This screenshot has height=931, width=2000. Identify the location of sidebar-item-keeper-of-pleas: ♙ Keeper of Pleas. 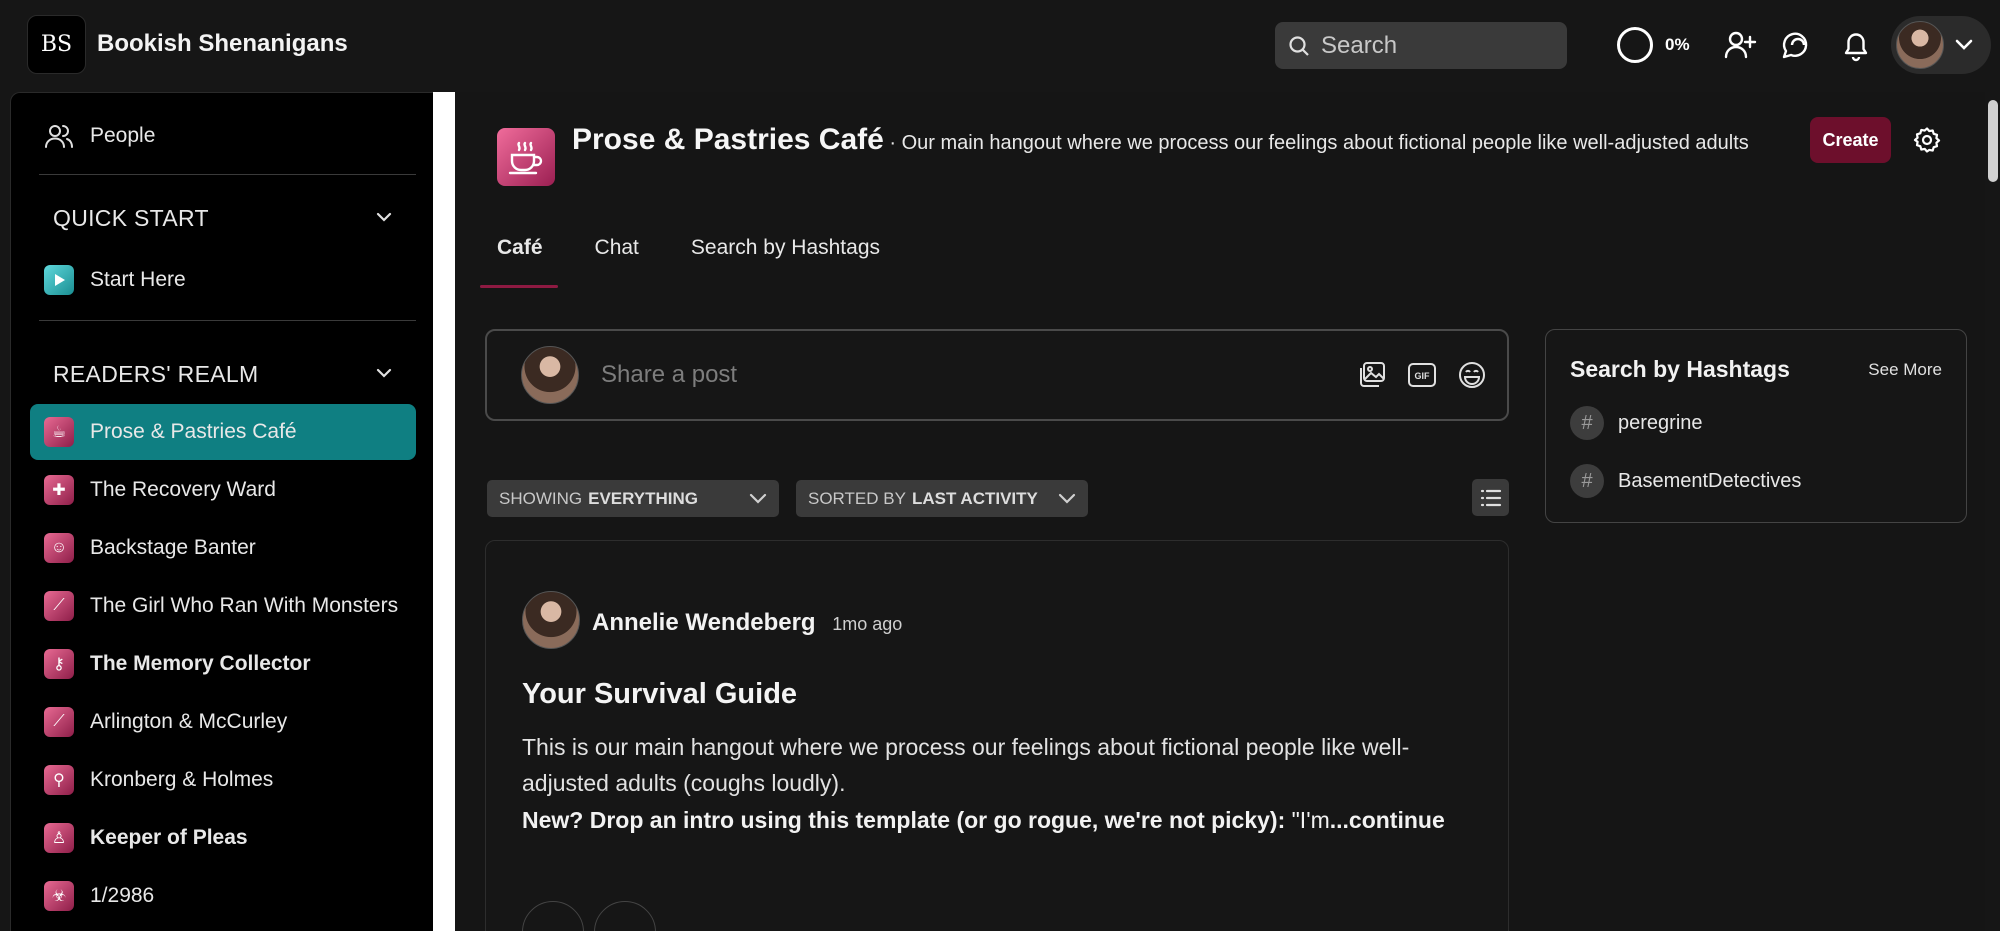
(223, 838).